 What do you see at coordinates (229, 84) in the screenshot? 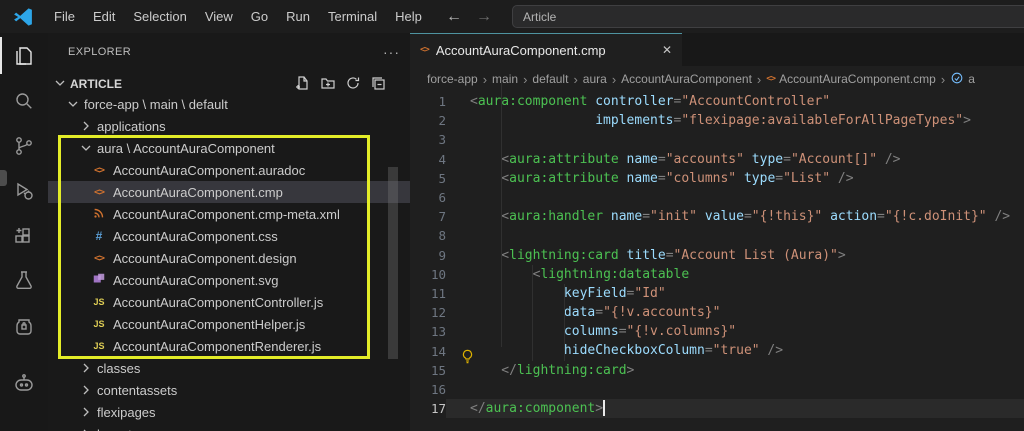
I see `section-header-article: ARTICLE` at bounding box center [229, 84].